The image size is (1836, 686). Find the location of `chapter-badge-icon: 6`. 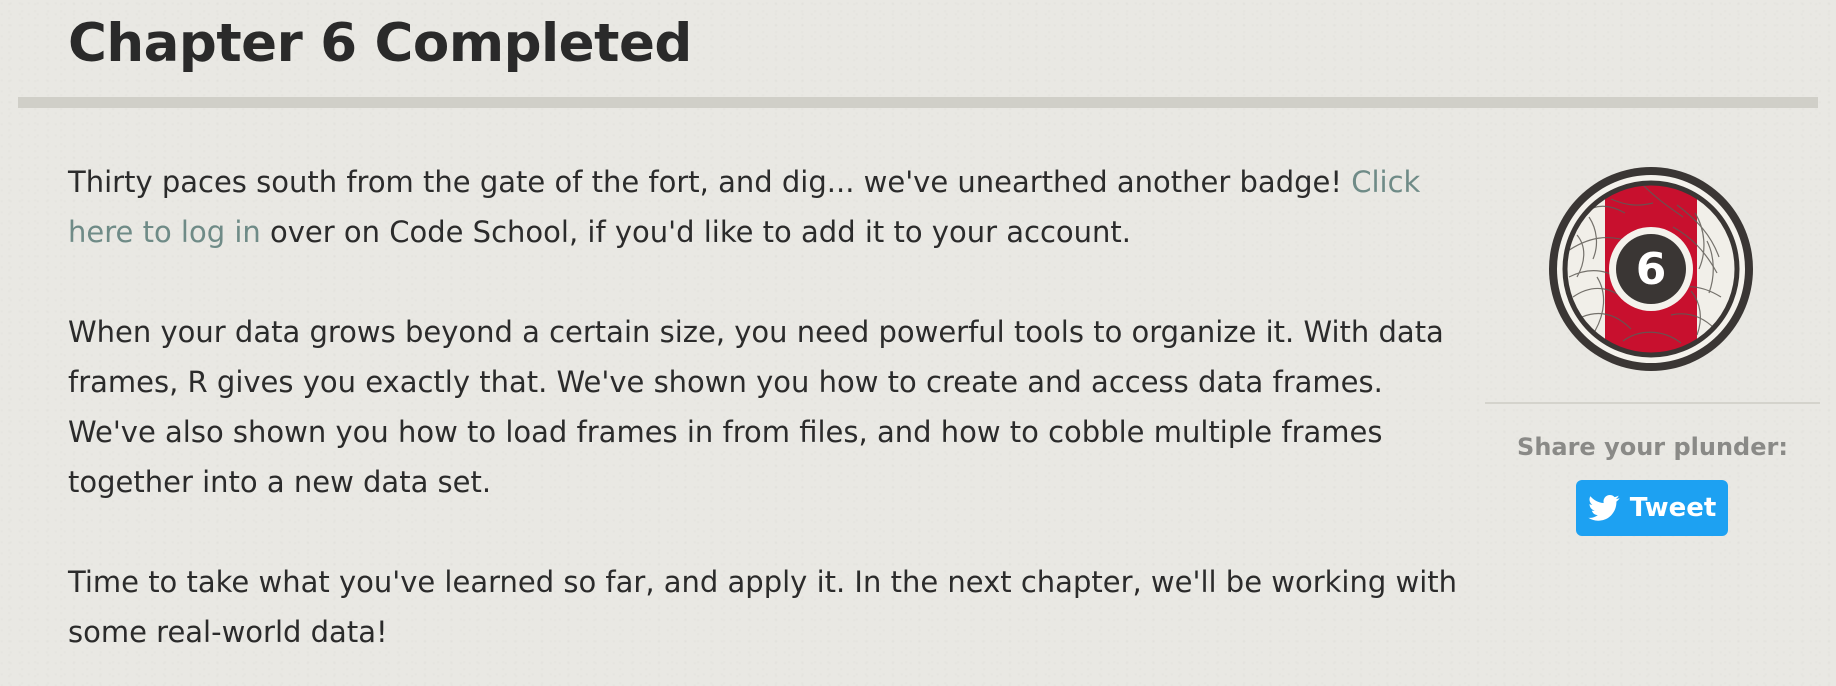

chapter-badge-icon: 6 is located at coordinates (1651, 269).